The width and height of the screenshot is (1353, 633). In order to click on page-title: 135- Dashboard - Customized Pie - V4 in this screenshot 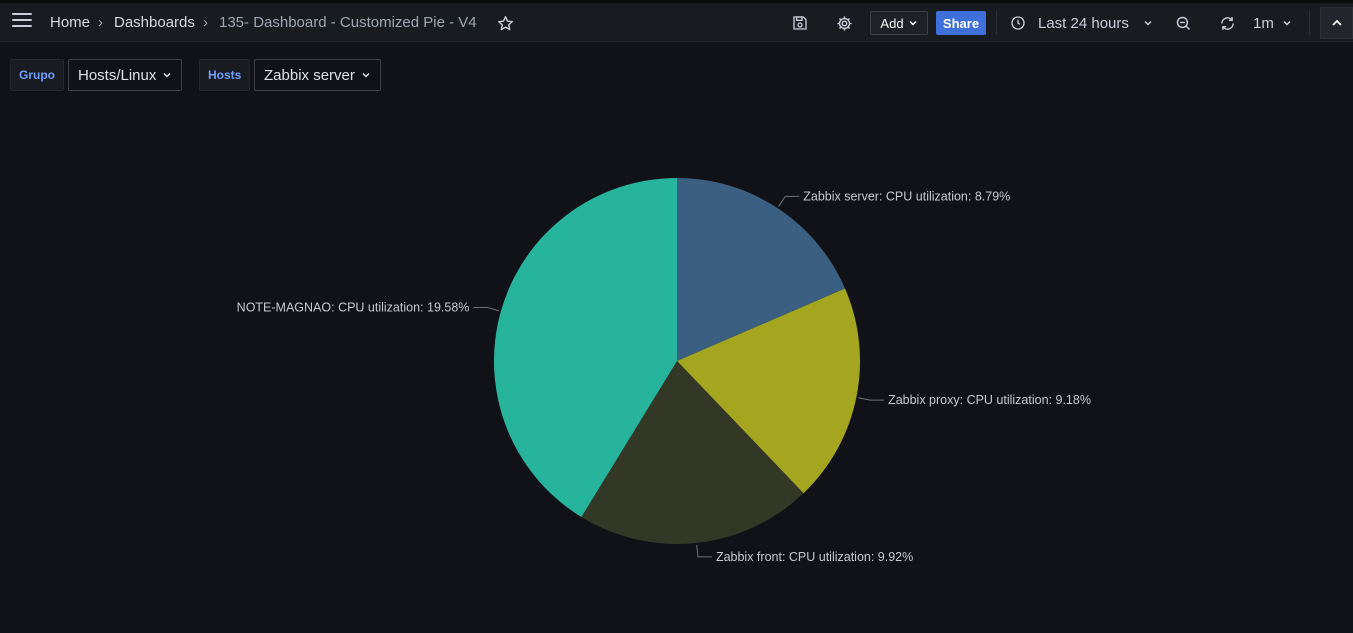, I will do `click(348, 22)`.